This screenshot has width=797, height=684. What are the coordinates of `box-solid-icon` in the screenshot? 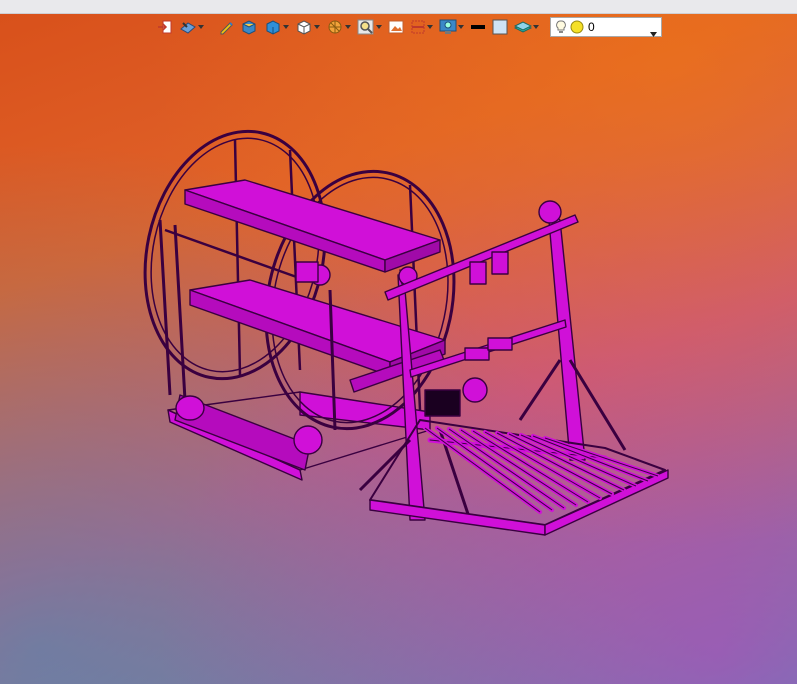 It's located at (249, 27).